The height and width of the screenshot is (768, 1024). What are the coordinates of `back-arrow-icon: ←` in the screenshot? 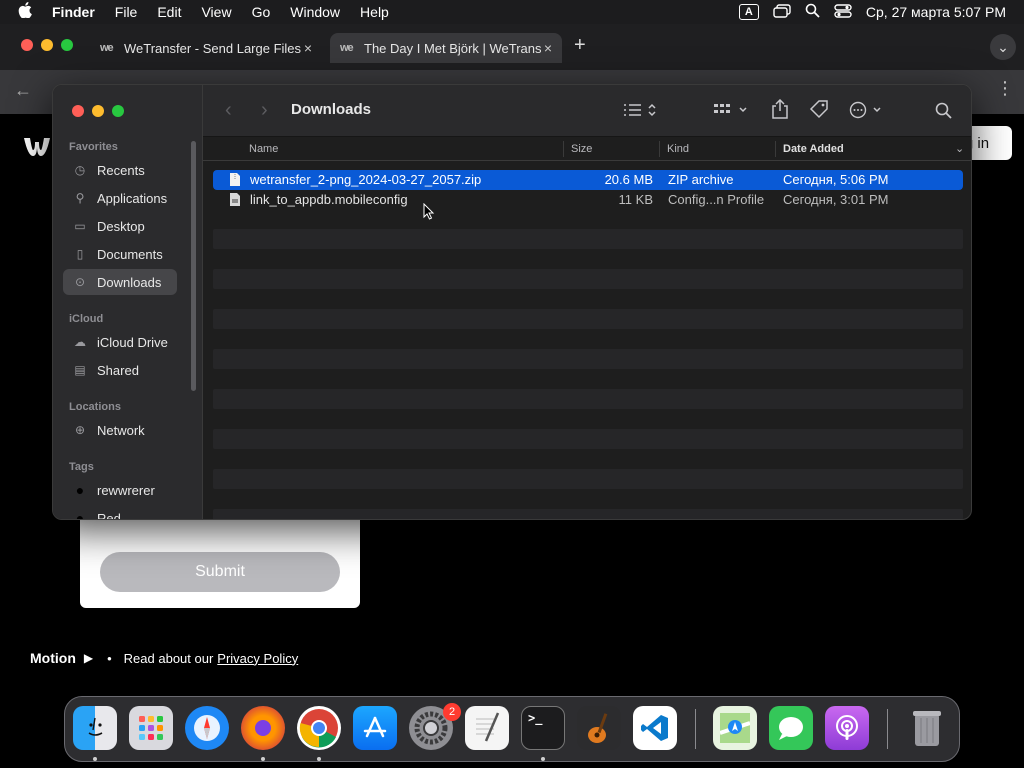 It's located at (23, 90).